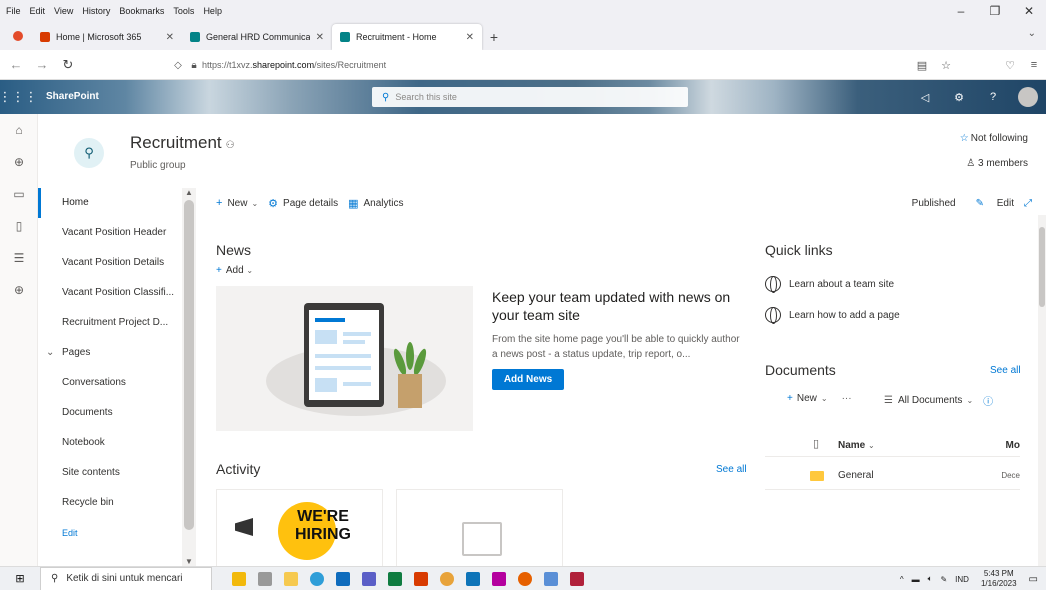 This screenshot has width=1046, height=590. What do you see at coordinates (189, 561) in the screenshot?
I see `scroll-down-icon: ▼` at bounding box center [189, 561].